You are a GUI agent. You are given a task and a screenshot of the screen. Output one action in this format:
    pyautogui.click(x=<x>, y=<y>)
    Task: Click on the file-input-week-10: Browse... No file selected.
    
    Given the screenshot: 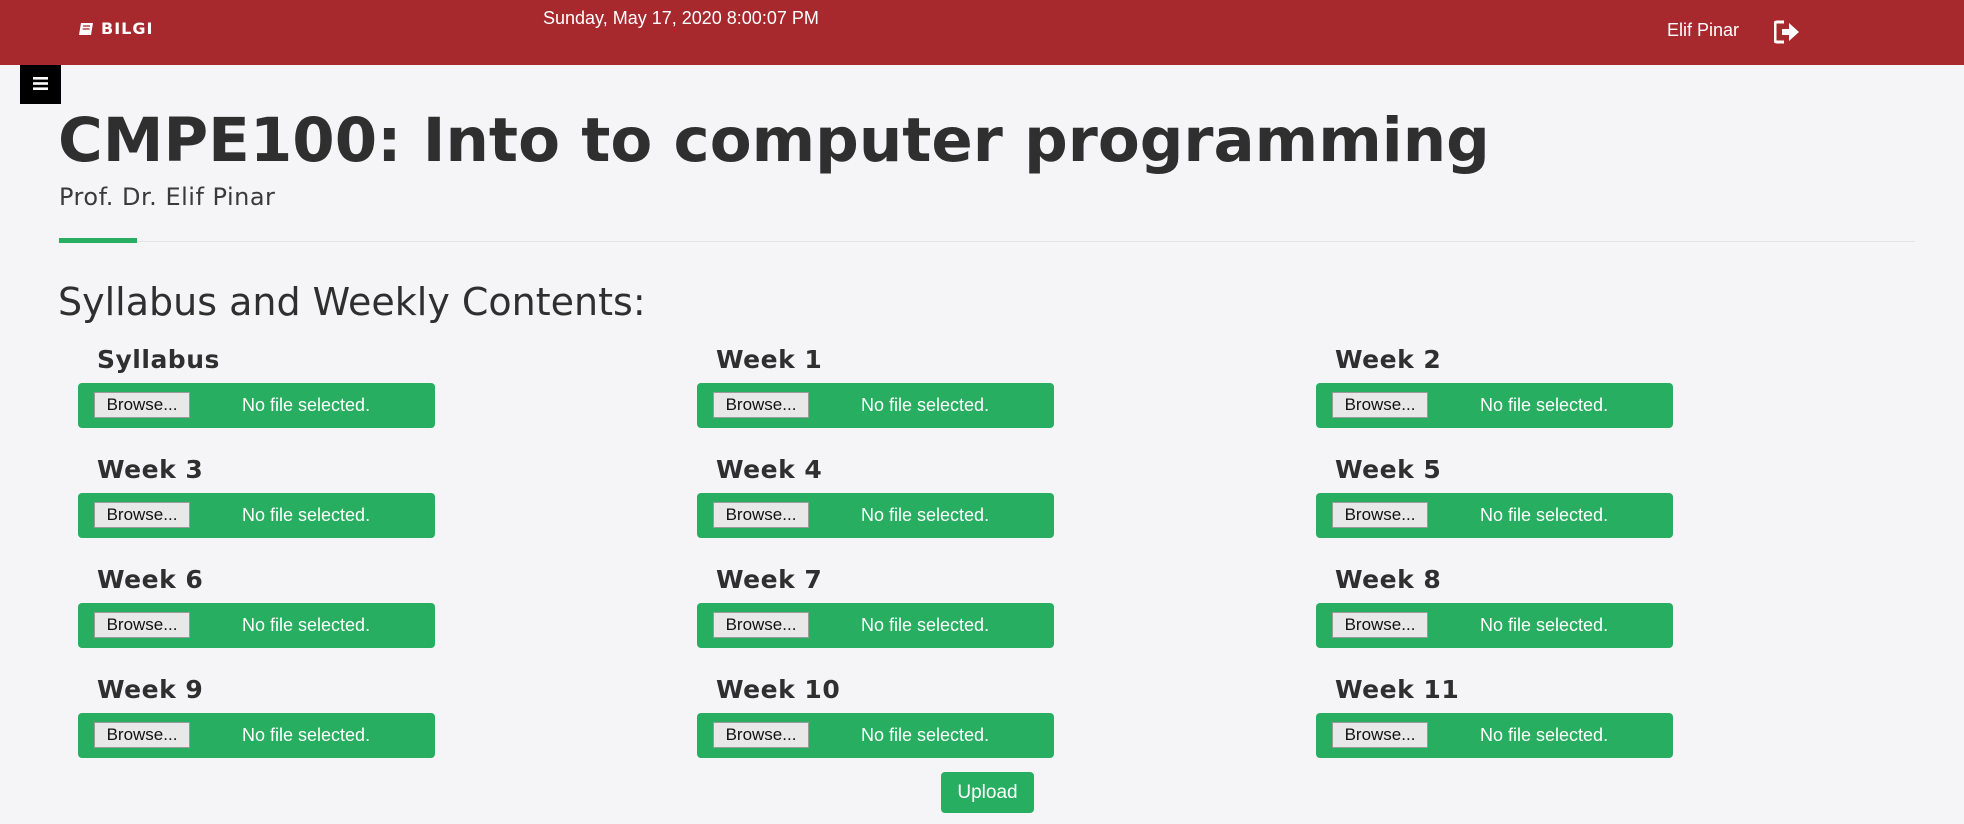 What is the action you would take?
    pyautogui.click(x=875, y=735)
    